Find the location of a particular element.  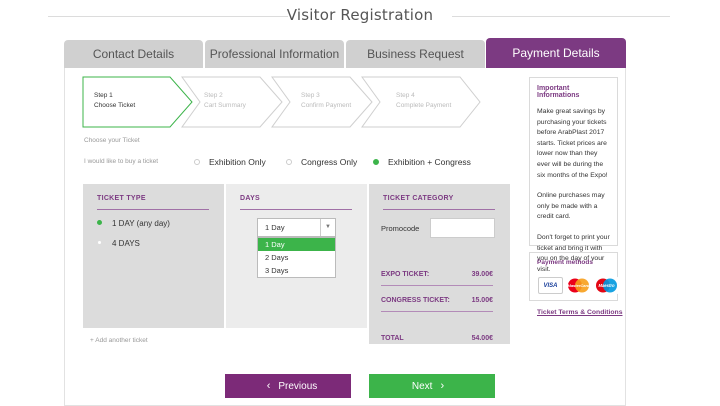

congress-ticket-label: CONGRESS TICKET: is located at coordinates (415, 300).